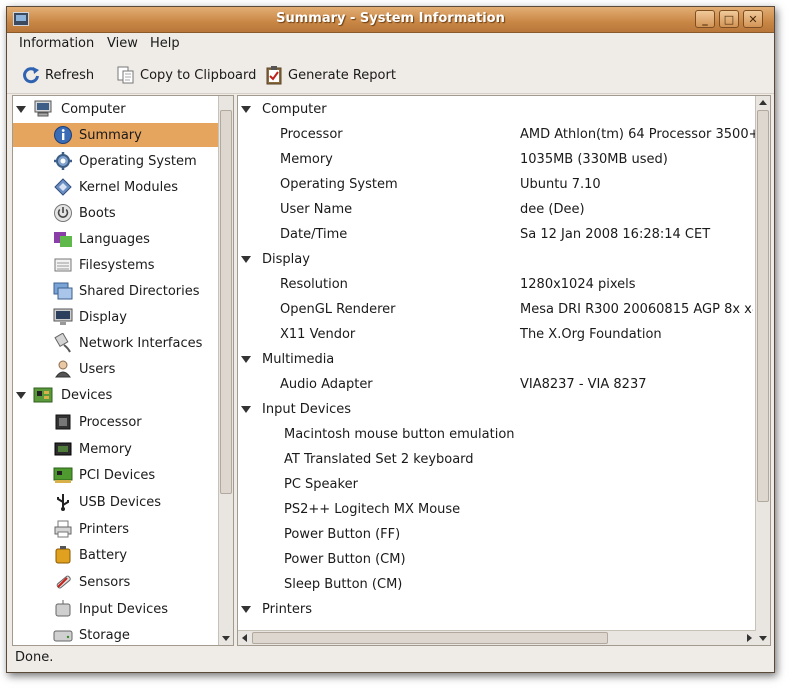  Describe the element at coordinates (330, 75) in the screenshot. I see `generate-report-button: Generate Report` at that location.